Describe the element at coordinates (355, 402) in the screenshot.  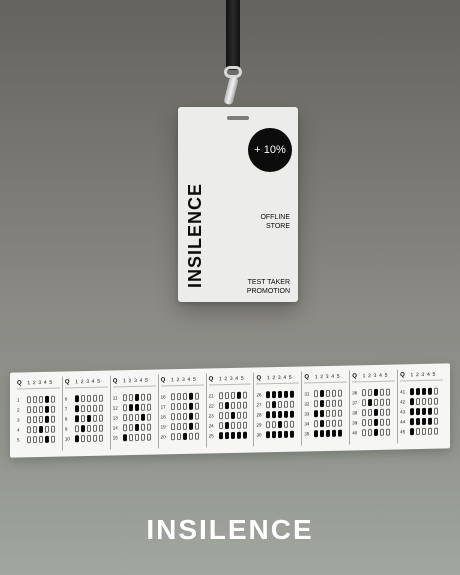
I see `question-number: 37` at that location.